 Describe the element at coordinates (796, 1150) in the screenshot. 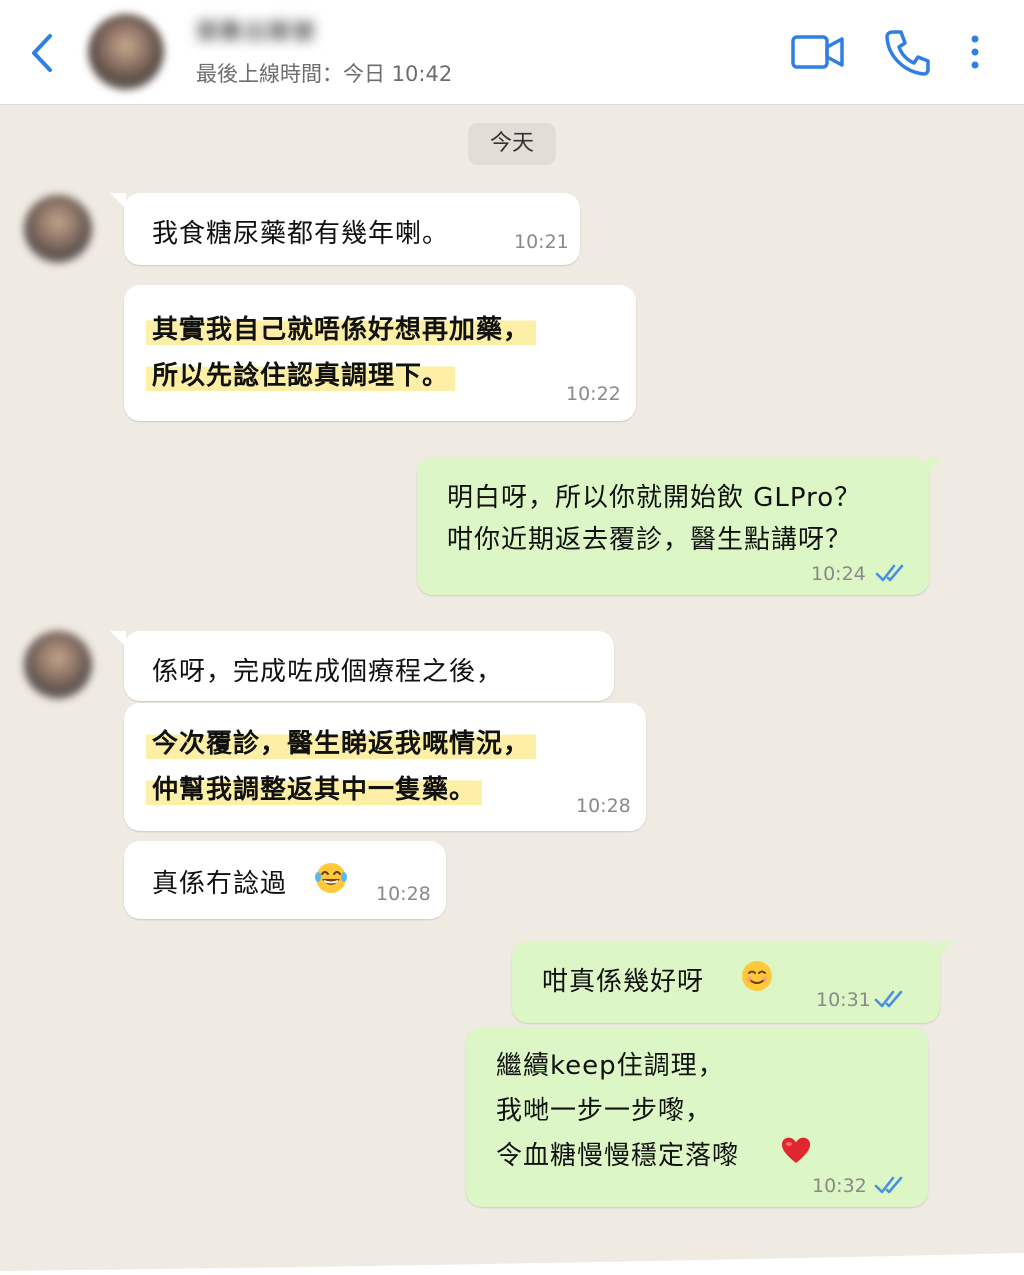

I see `red-heart-emoji-icon` at that location.